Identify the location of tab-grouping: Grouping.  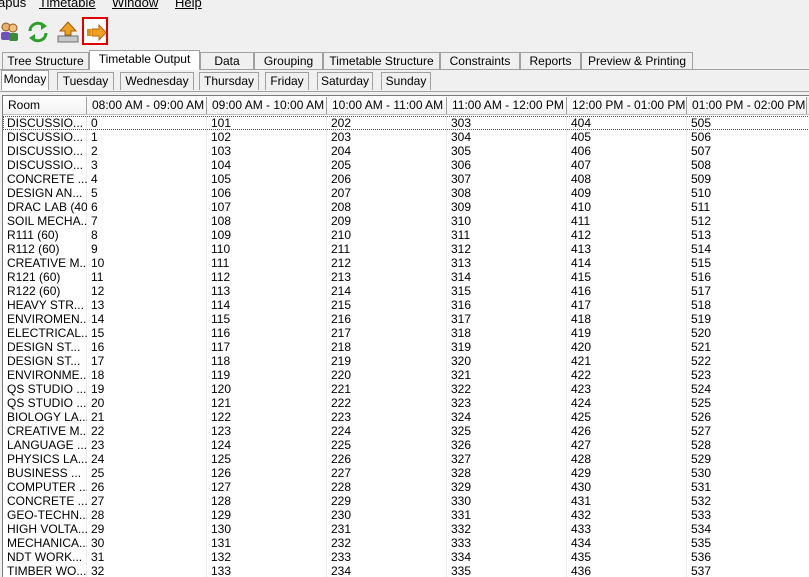
(288, 61).